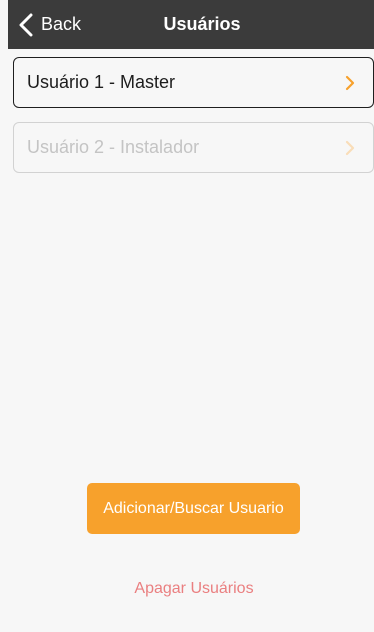 This screenshot has width=374, height=632. I want to click on chevron-left-icon, so click(26, 24).